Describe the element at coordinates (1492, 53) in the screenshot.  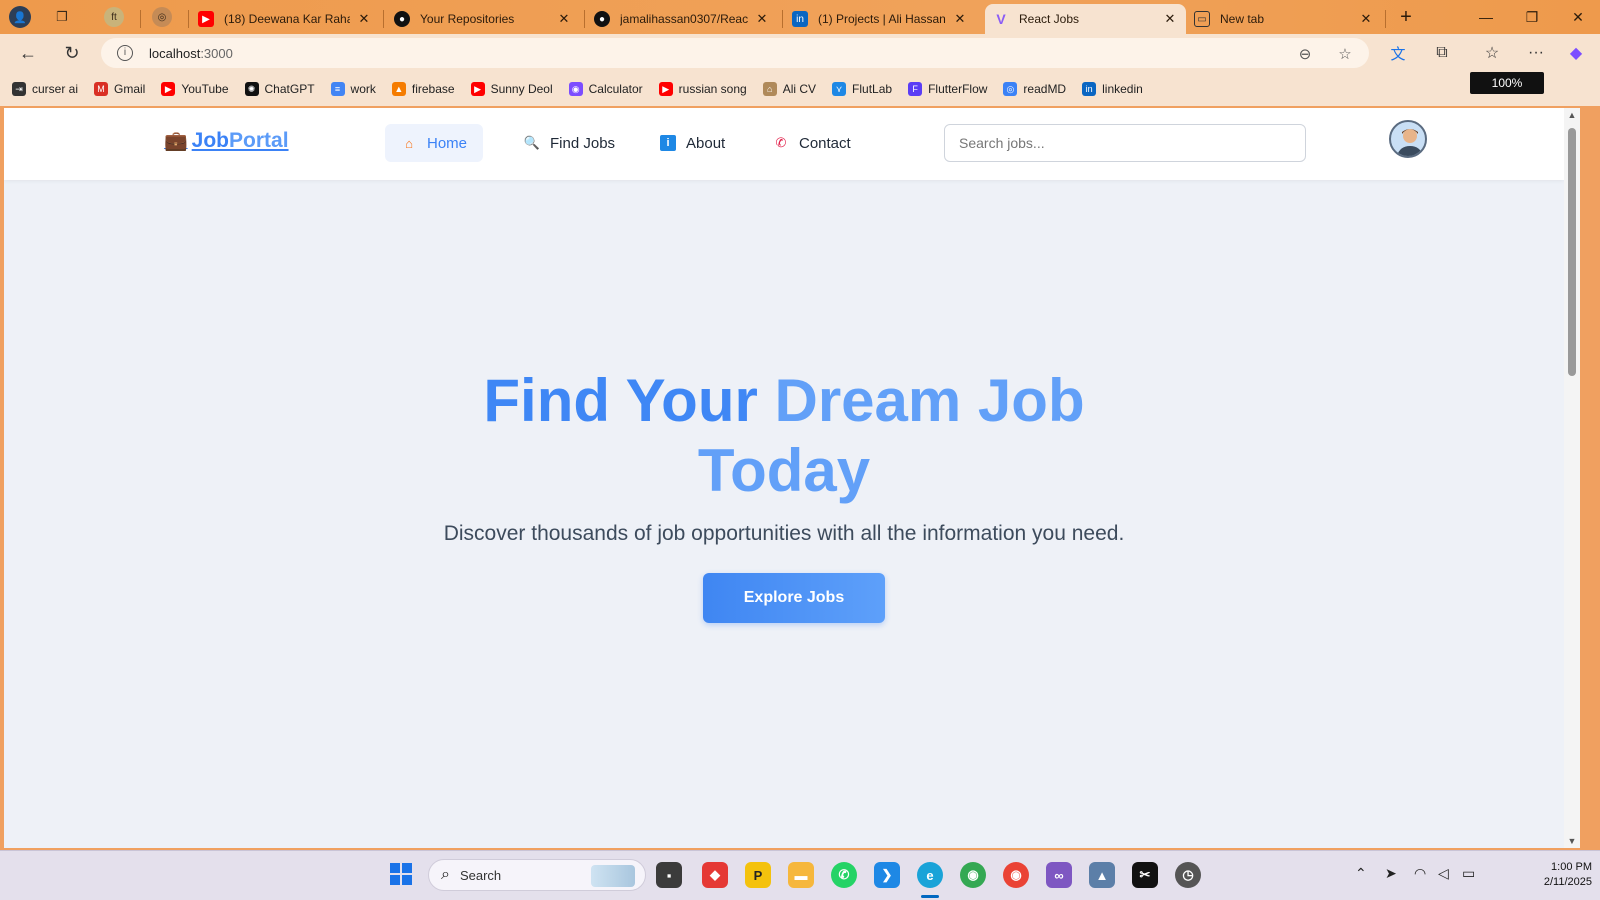
I see `favorites-icon: ☆` at that location.